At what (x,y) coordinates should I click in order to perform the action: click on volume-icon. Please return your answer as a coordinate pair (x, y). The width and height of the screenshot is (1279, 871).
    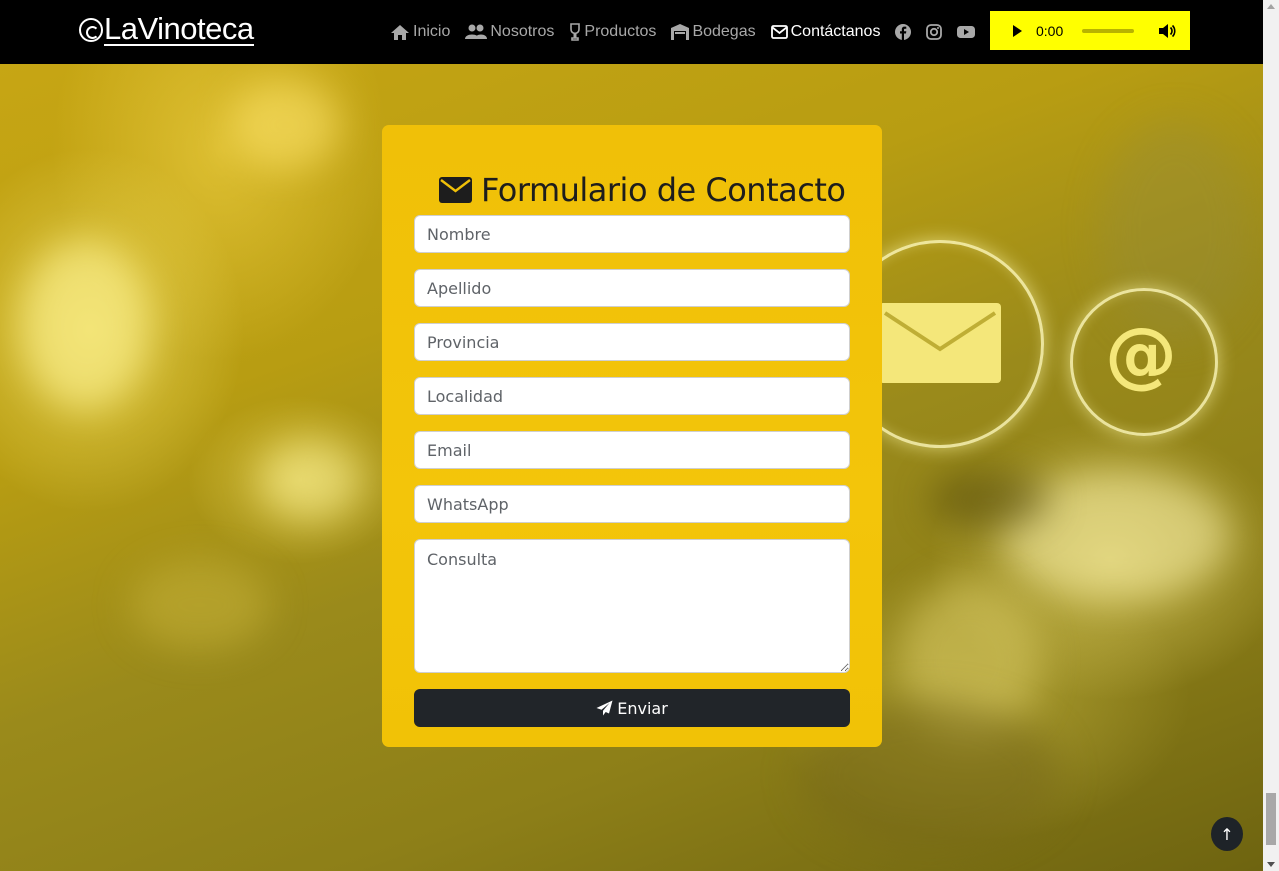
    Looking at the image, I should click on (1167, 31).